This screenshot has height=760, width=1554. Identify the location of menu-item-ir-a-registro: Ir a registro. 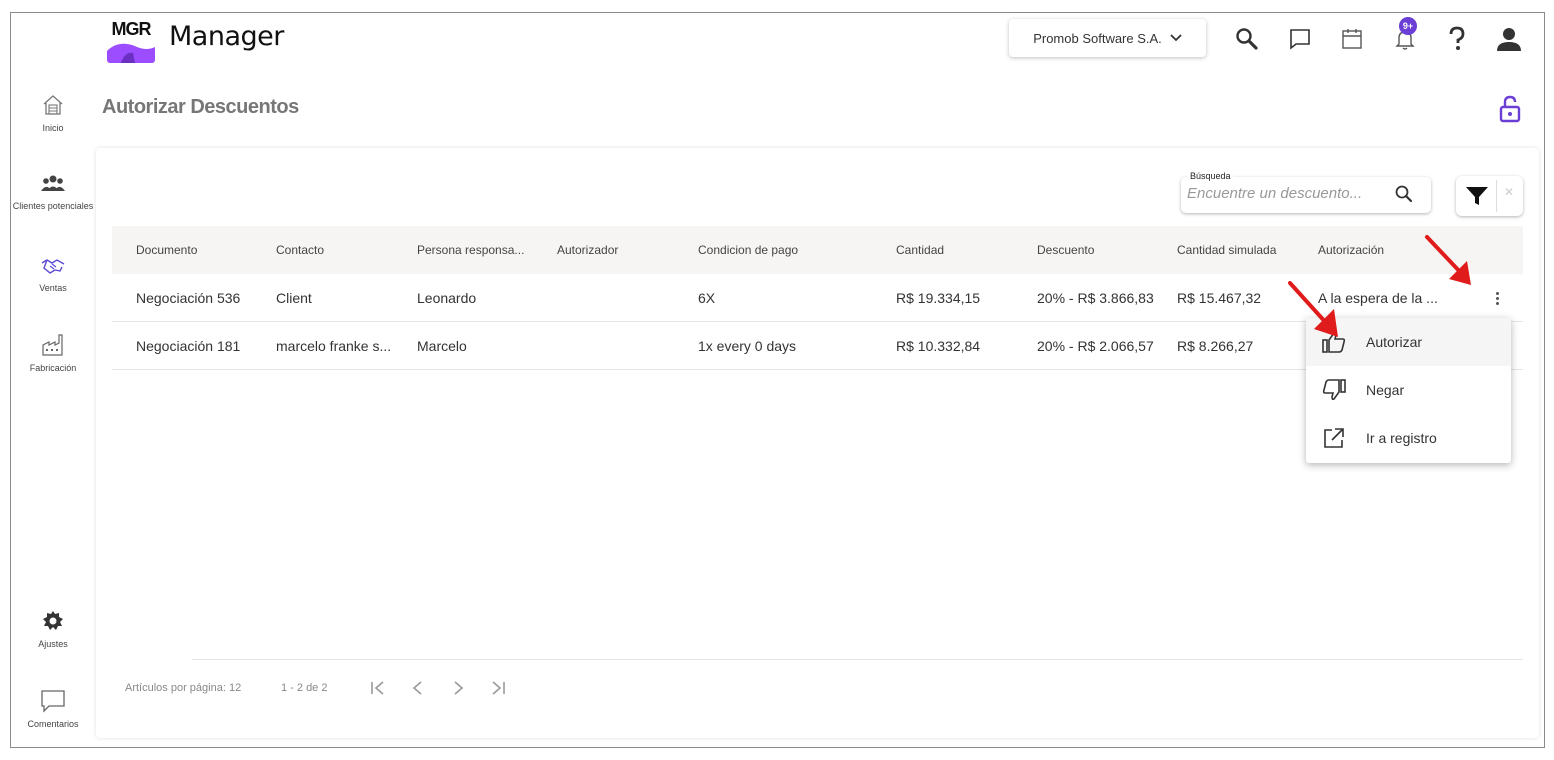
(1408, 438).